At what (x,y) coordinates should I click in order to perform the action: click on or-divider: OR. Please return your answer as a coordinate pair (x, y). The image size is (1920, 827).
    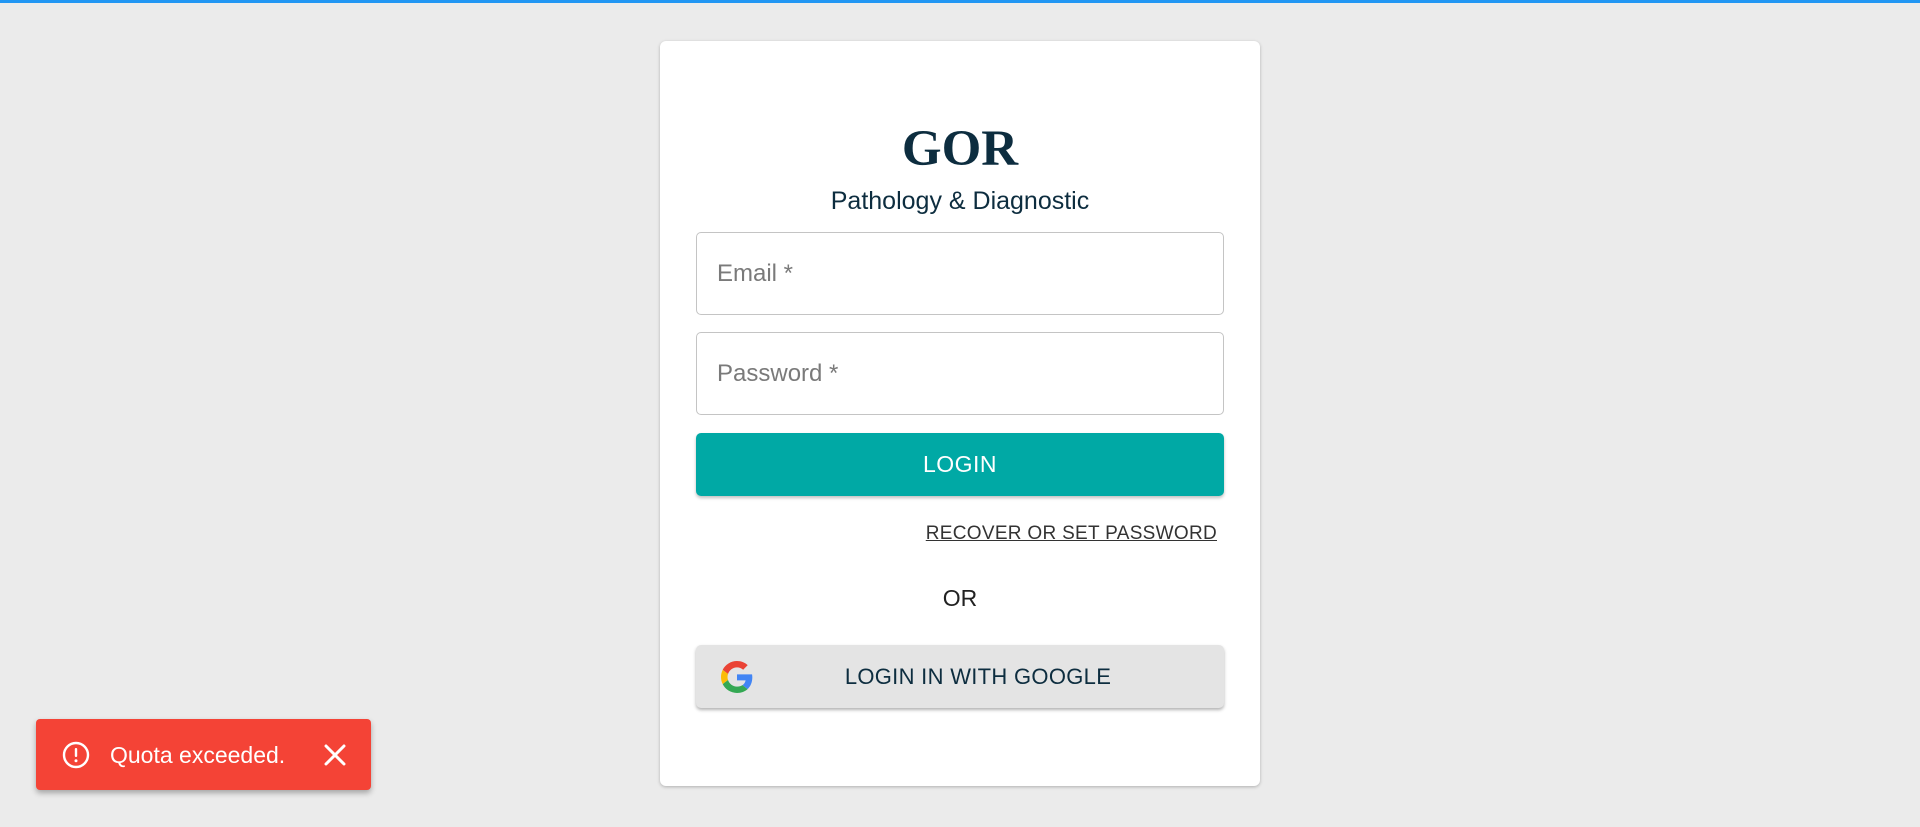
    Looking at the image, I should click on (960, 598).